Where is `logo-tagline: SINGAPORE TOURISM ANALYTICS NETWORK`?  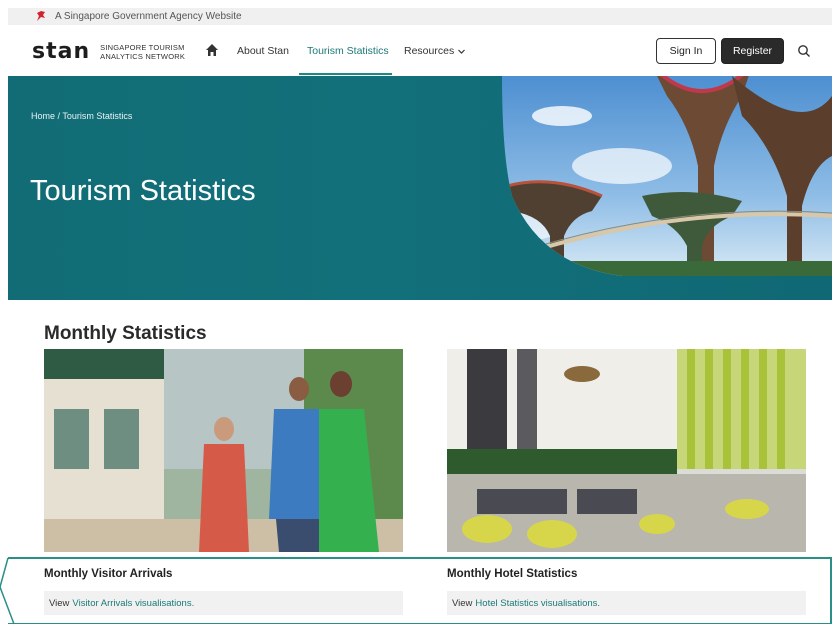 logo-tagline: SINGAPORE TOURISM ANALYTICS NETWORK is located at coordinates (142, 52).